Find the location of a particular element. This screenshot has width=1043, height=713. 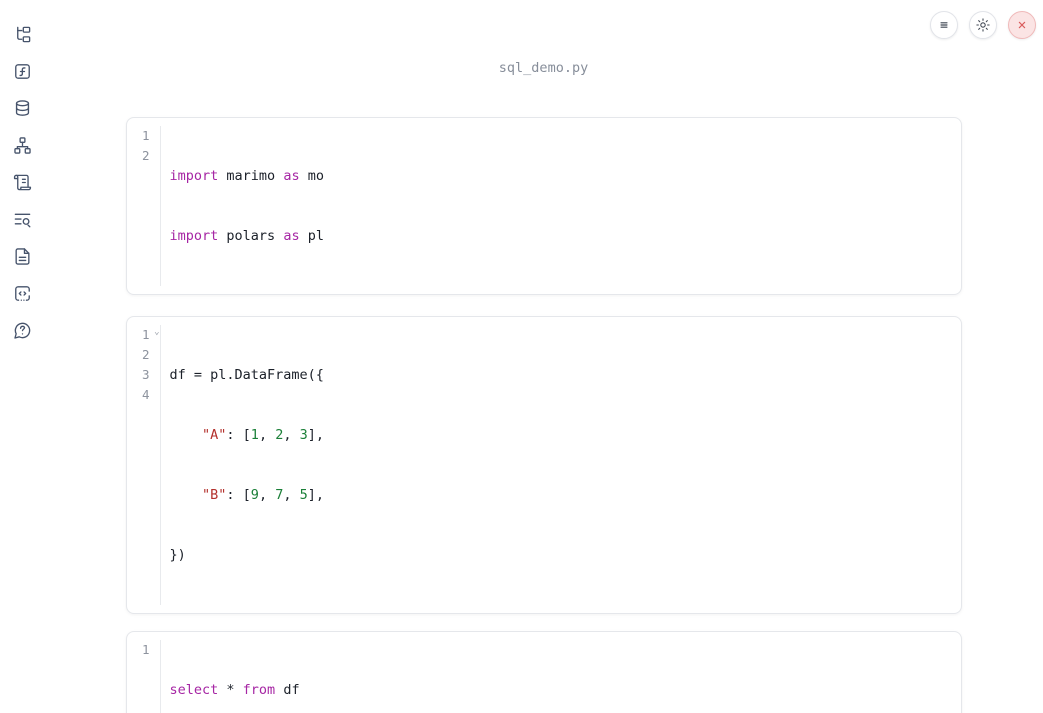

sidebar-item-dependency-graph is located at coordinates (22, 145).